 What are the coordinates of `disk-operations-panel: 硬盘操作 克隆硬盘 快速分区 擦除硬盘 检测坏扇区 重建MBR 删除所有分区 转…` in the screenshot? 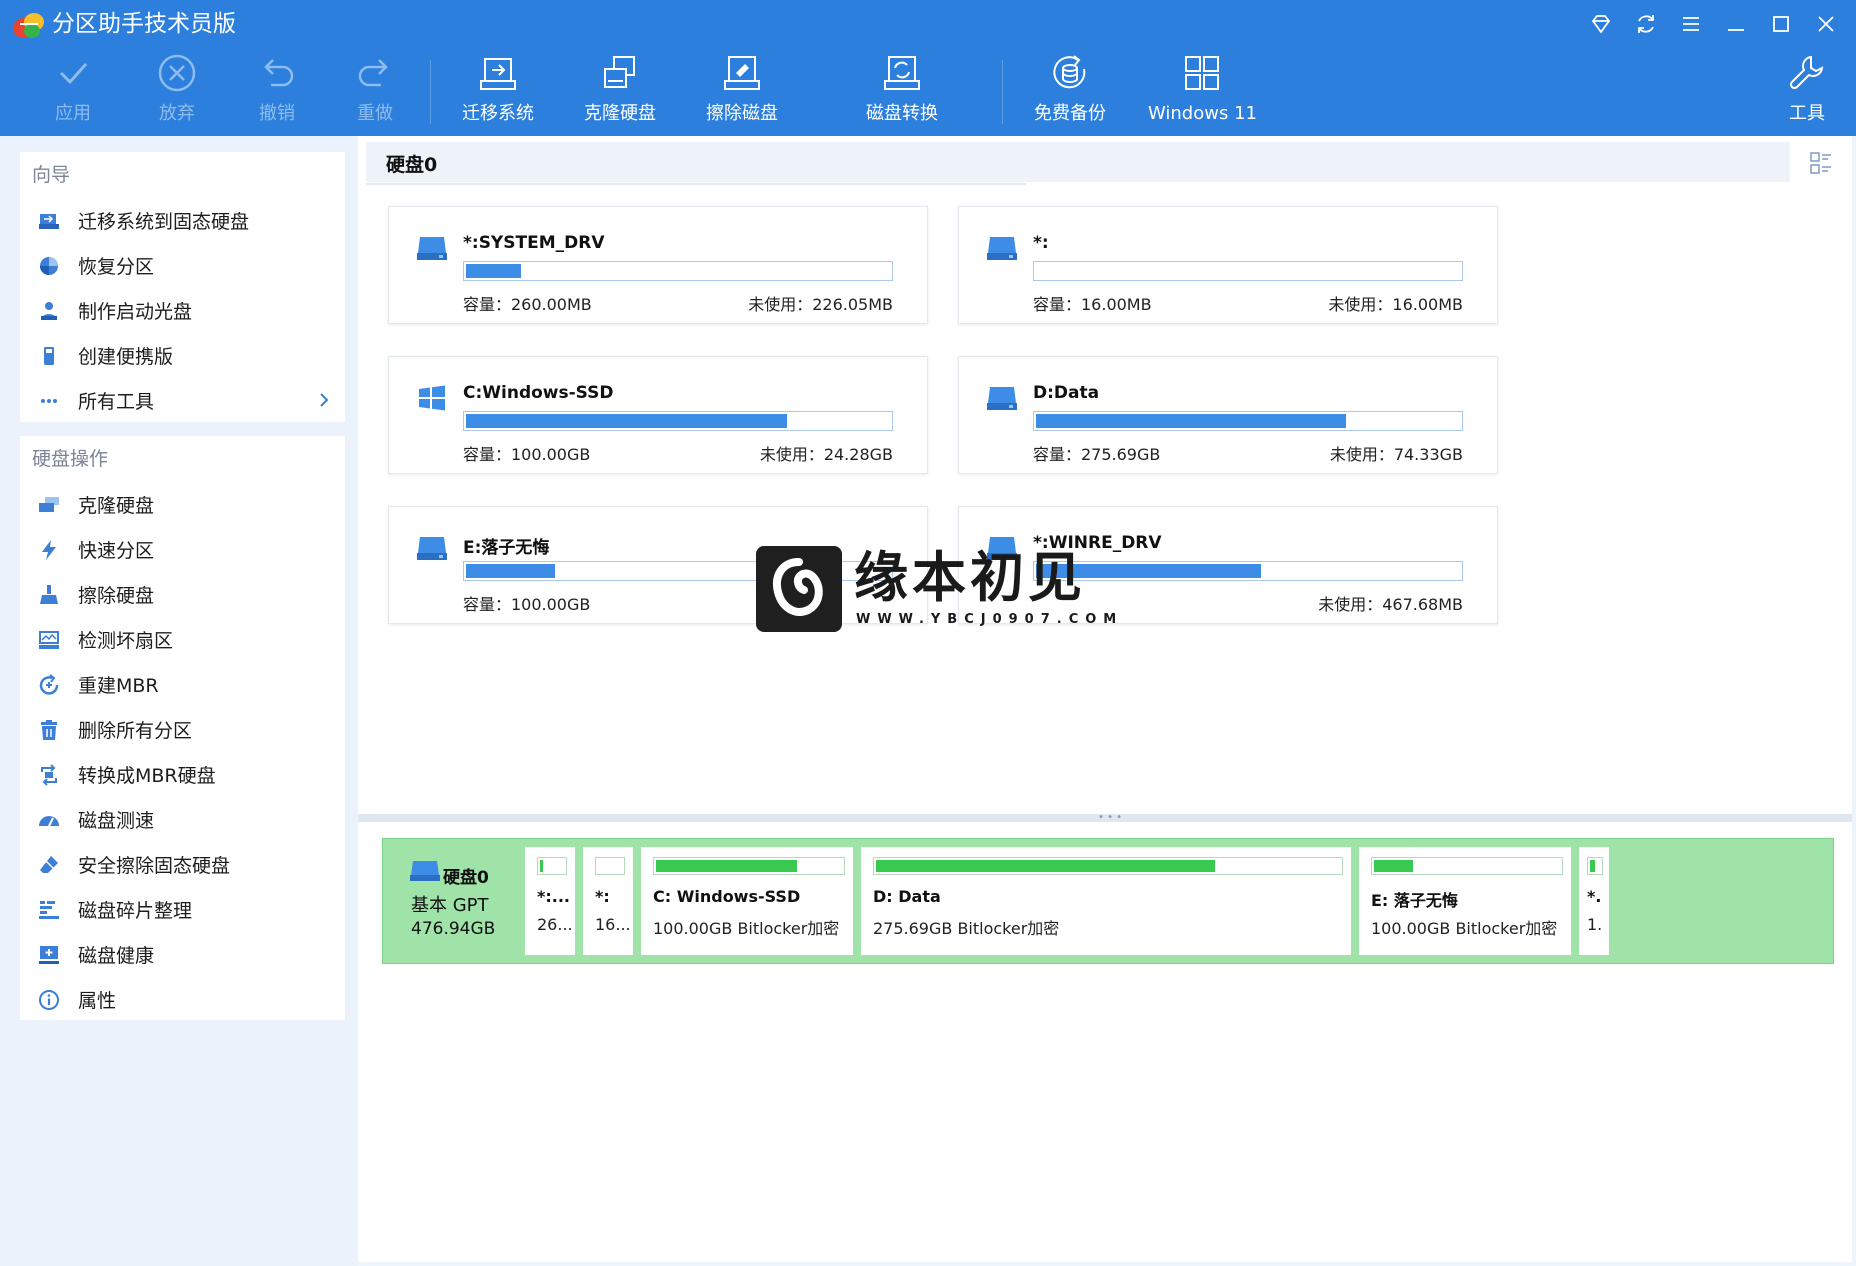 It's located at (182, 728).